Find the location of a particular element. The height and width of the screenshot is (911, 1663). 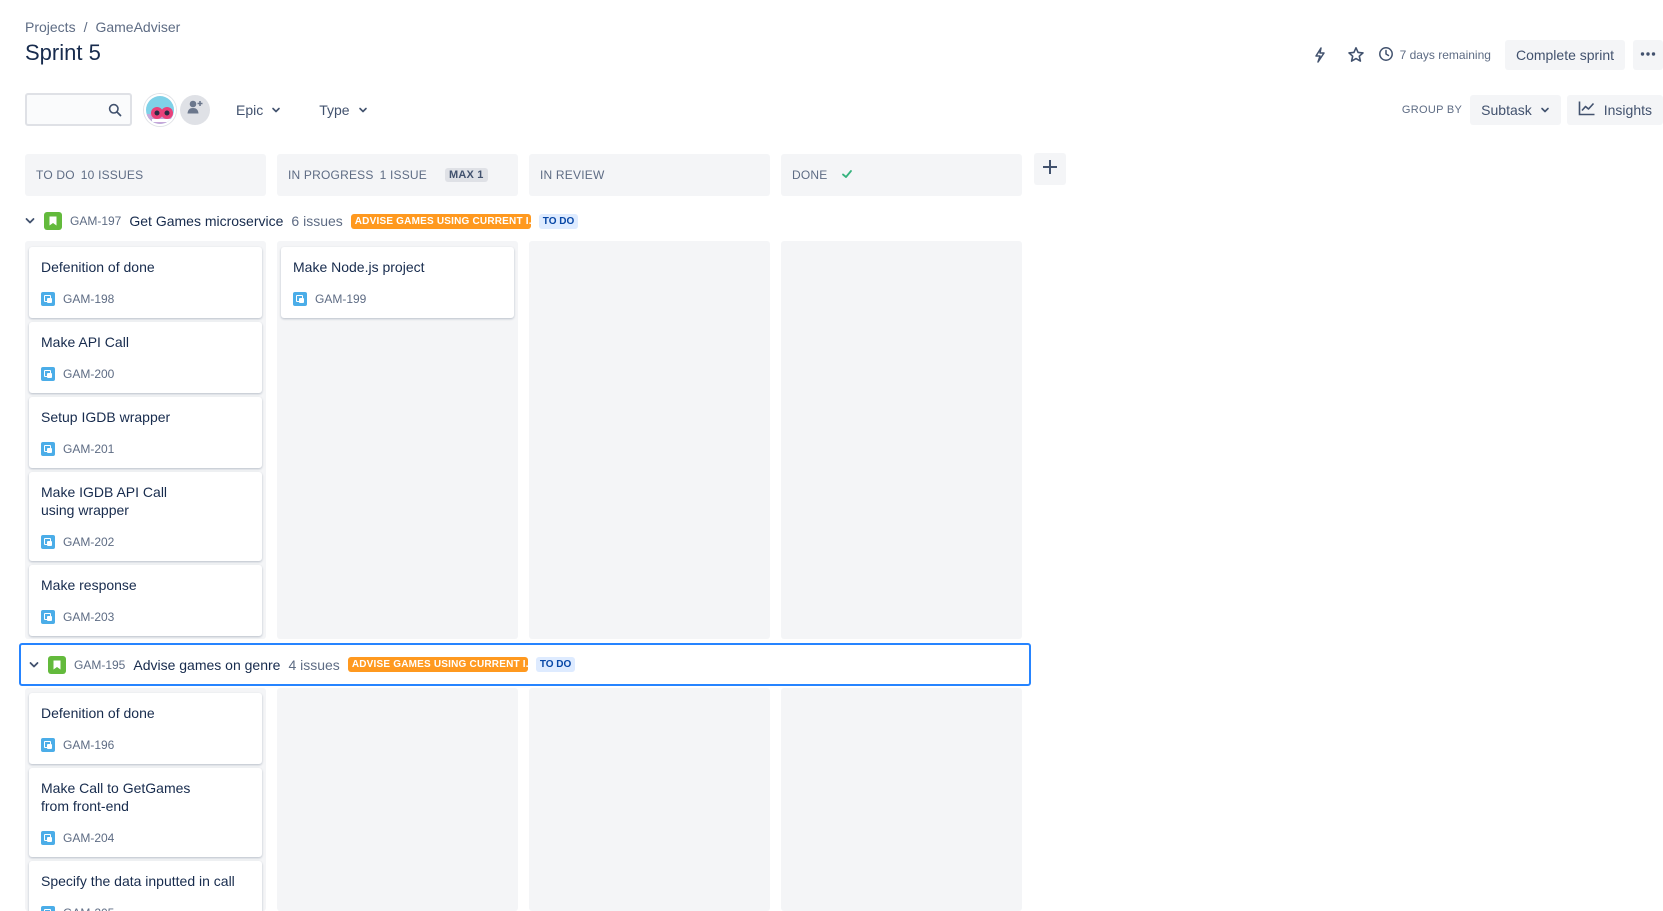

card-meta: GAM-198 is located at coordinates (77, 299).